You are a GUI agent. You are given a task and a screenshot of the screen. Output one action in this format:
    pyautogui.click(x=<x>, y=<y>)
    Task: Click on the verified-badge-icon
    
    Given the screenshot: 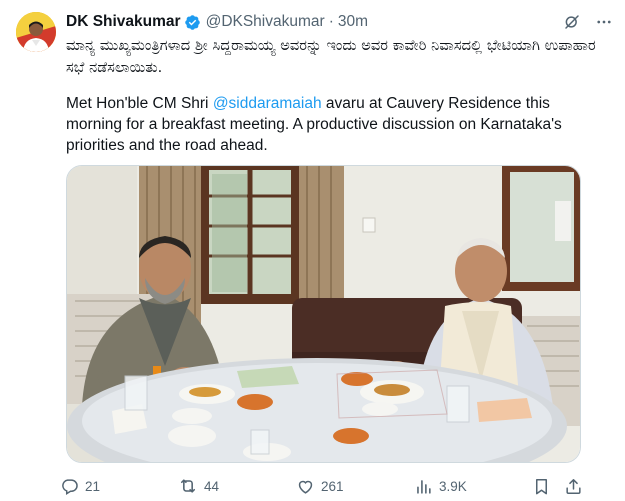 What is the action you would take?
    pyautogui.click(x=192, y=22)
    